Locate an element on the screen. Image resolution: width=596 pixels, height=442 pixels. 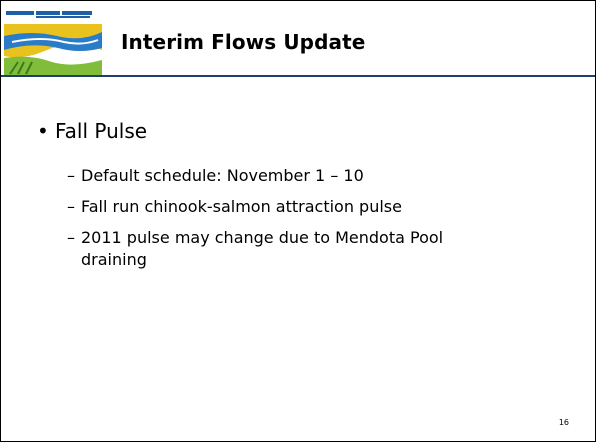
bullet-item: • Fall Pulse is located at coordinates (92, 131).